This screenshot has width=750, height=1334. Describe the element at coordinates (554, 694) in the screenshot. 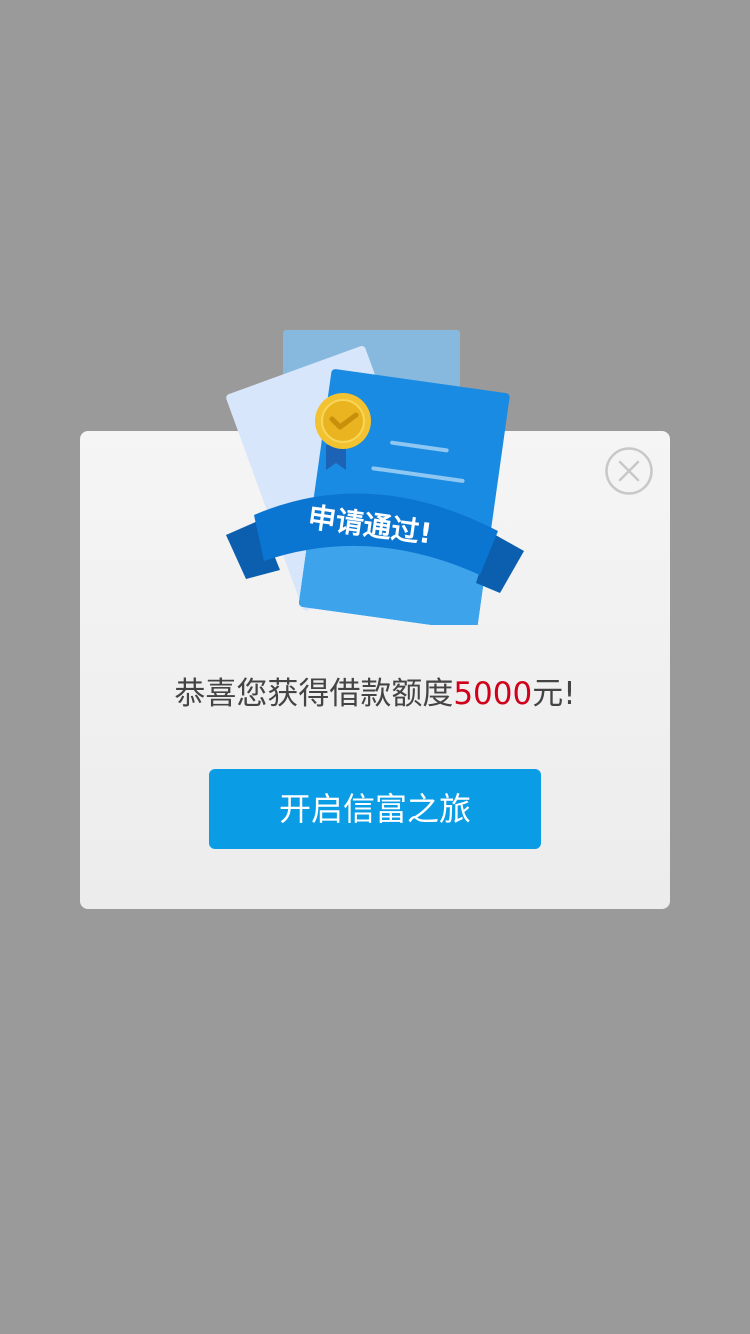

I see `message-suffix: 元!` at that location.